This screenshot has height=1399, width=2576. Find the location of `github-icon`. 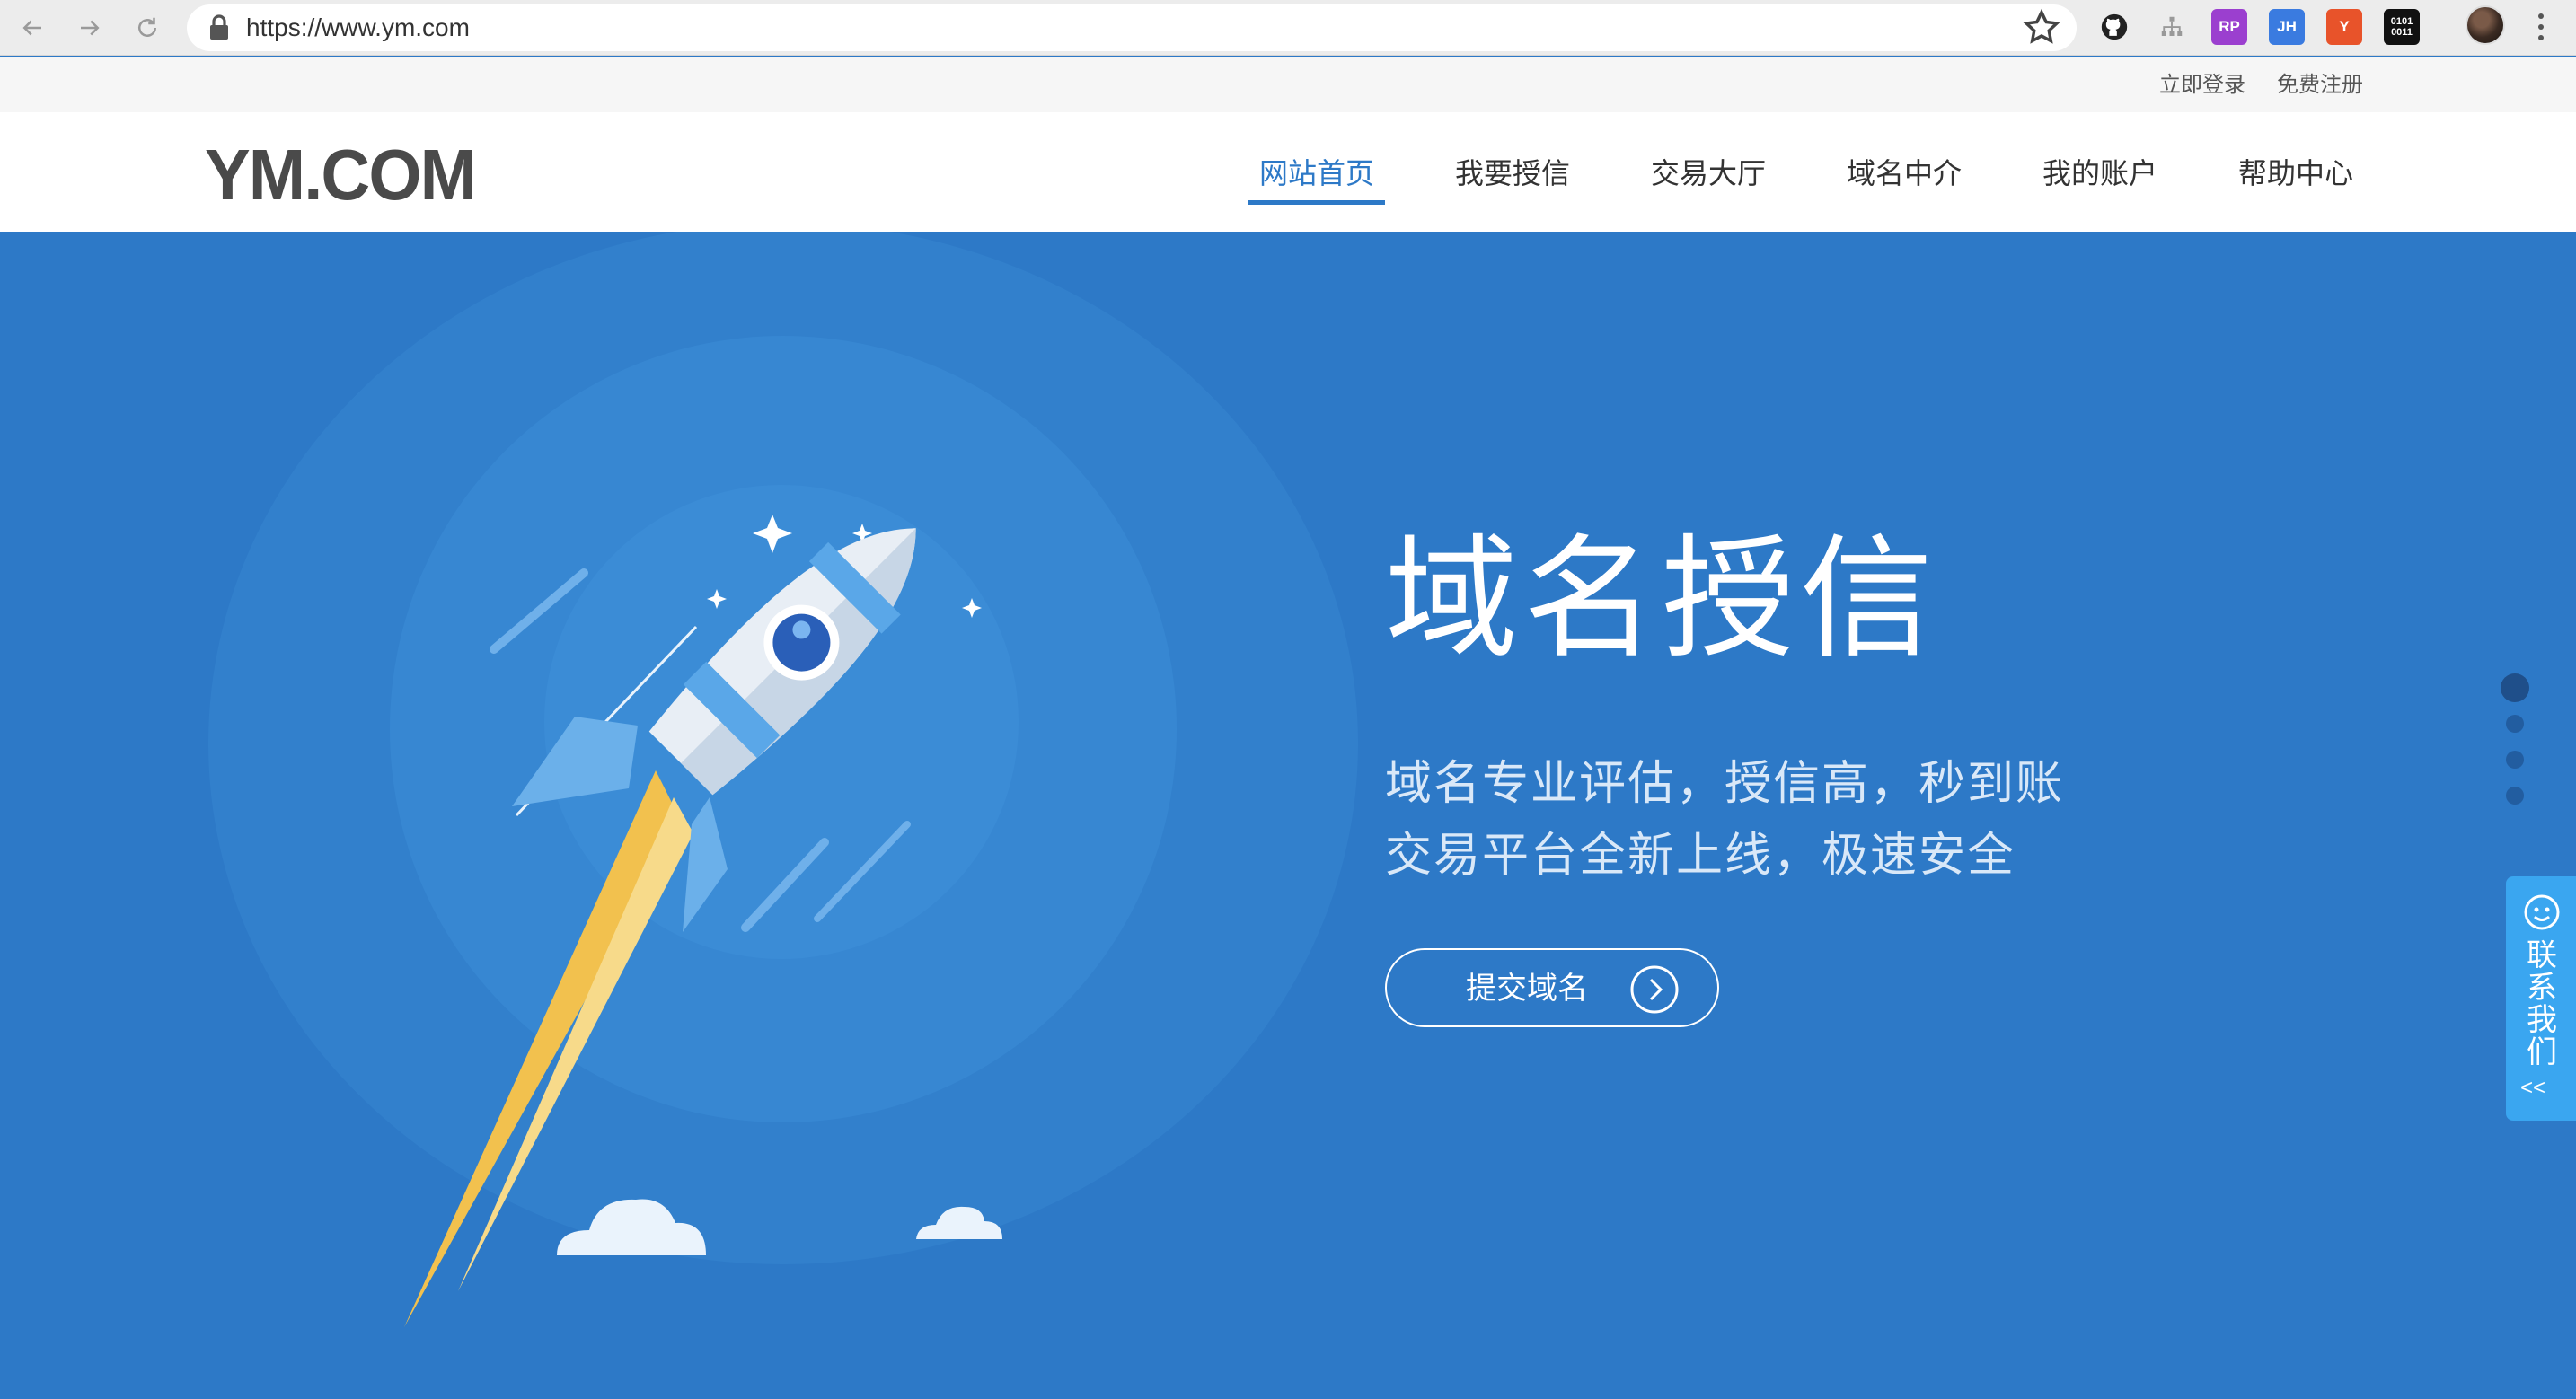

github-icon is located at coordinates (2114, 27).